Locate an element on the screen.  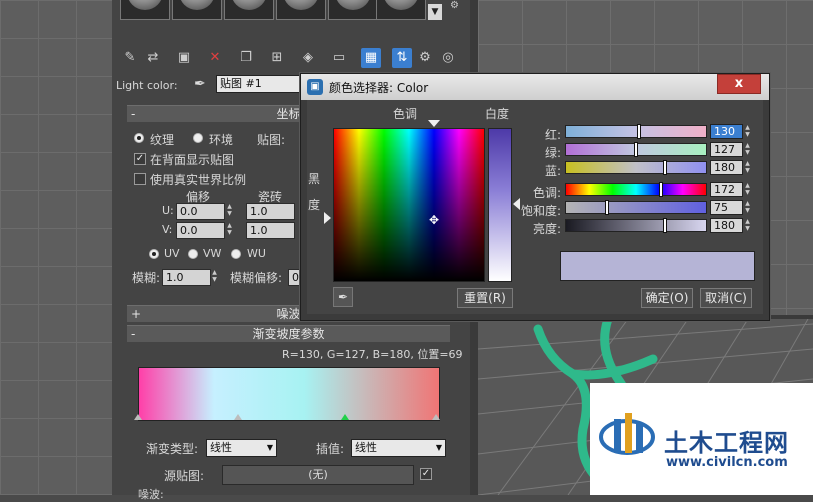
value-field: 180 is located at coordinates (726, 225).